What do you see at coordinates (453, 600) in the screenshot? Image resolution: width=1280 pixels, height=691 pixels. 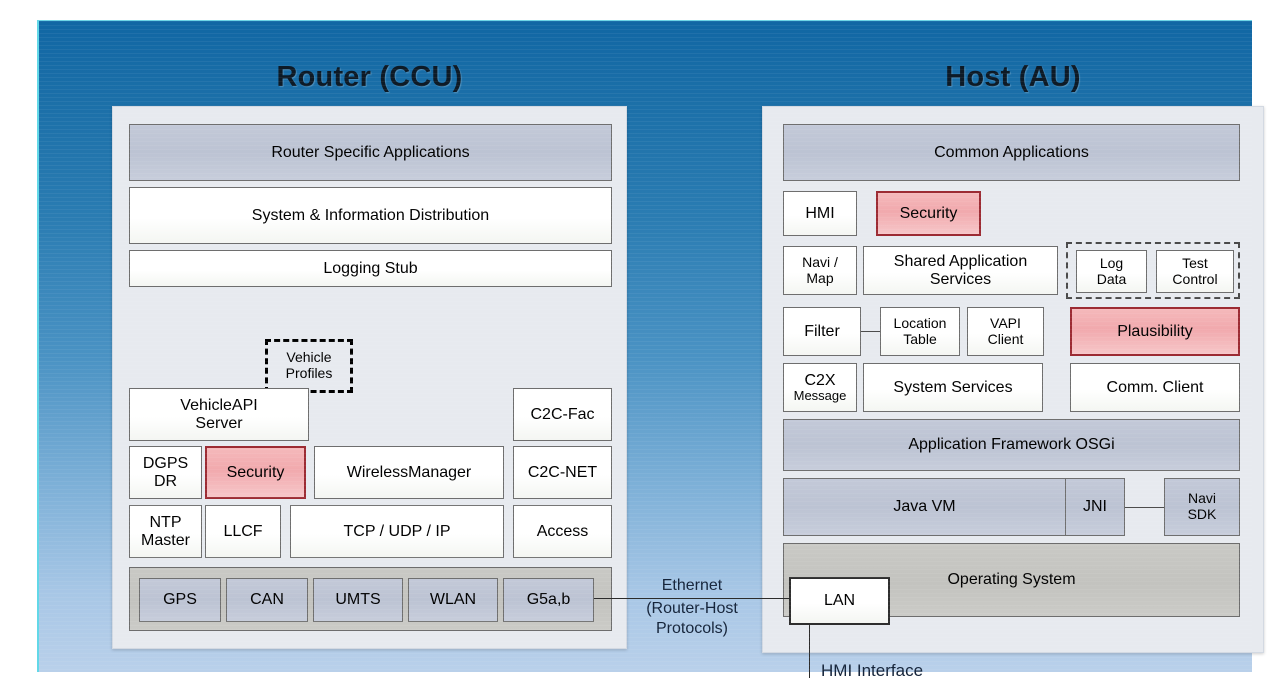 I see `router-hw-wlan: WLAN` at bounding box center [453, 600].